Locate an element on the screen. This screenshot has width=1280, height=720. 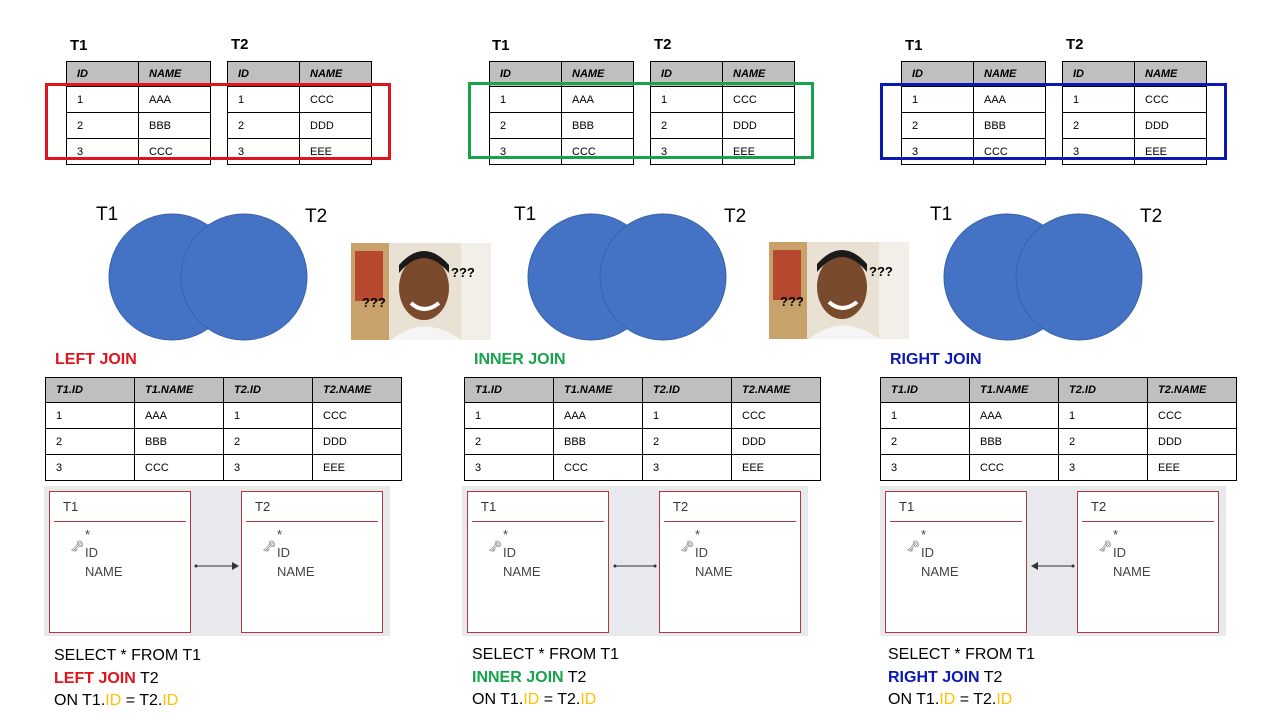
relationship-arrow-left is located at coordinates (1053, 566).